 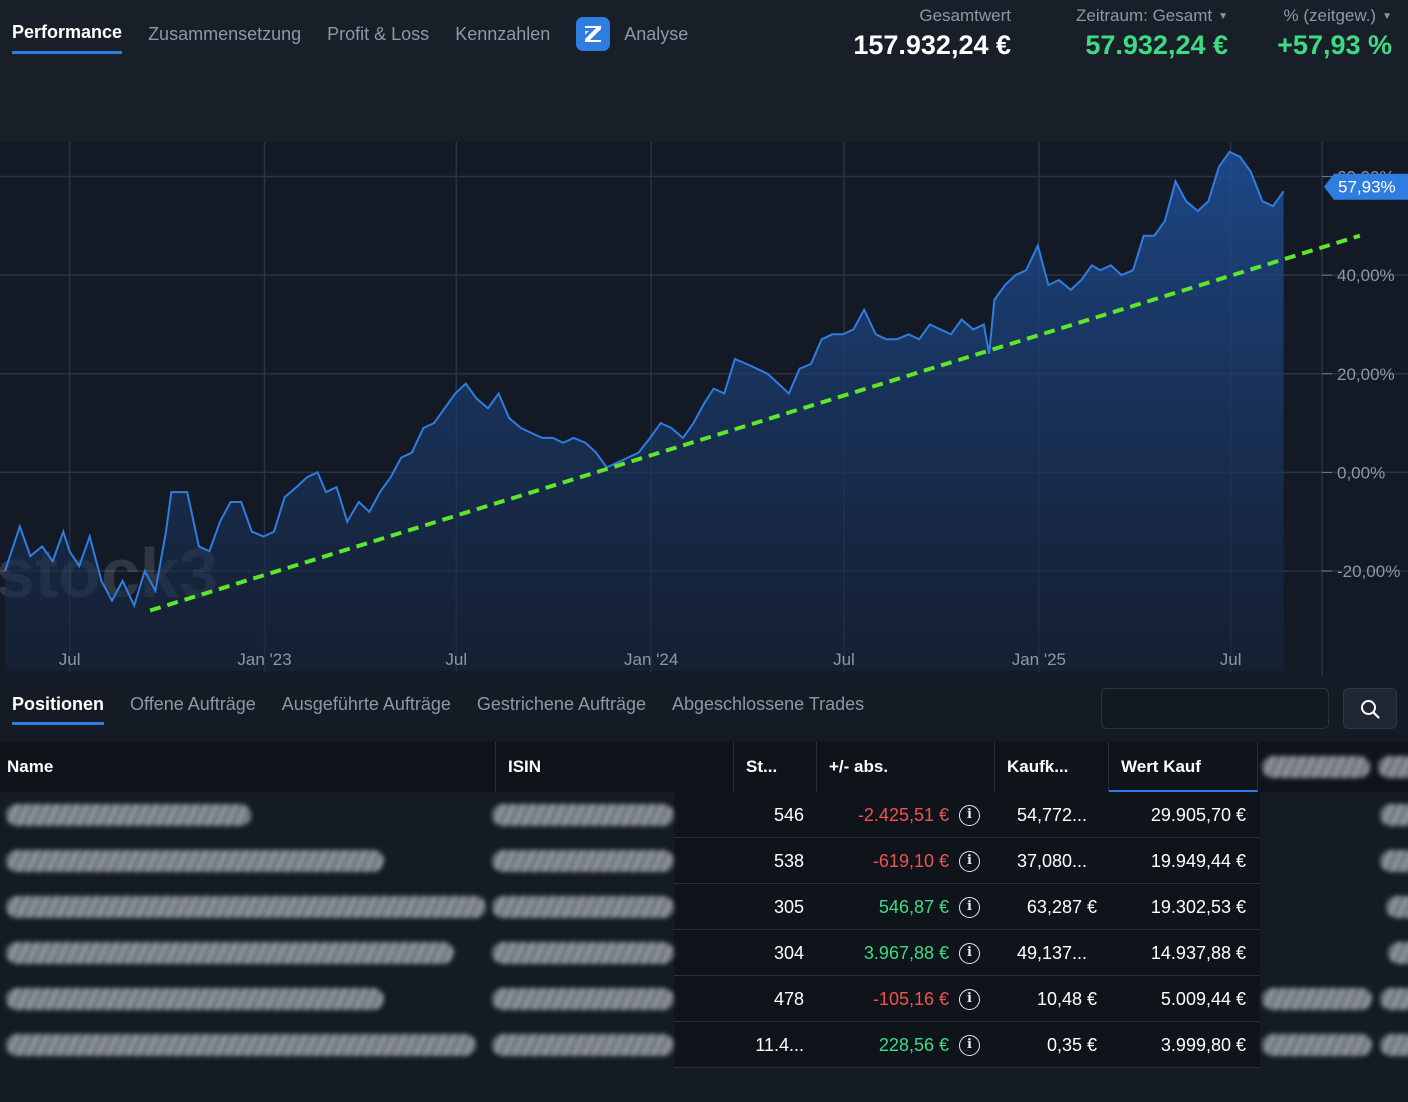 What do you see at coordinates (1368, 571) in the screenshot?
I see `y-tick-label: -20,00%` at bounding box center [1368, 571].